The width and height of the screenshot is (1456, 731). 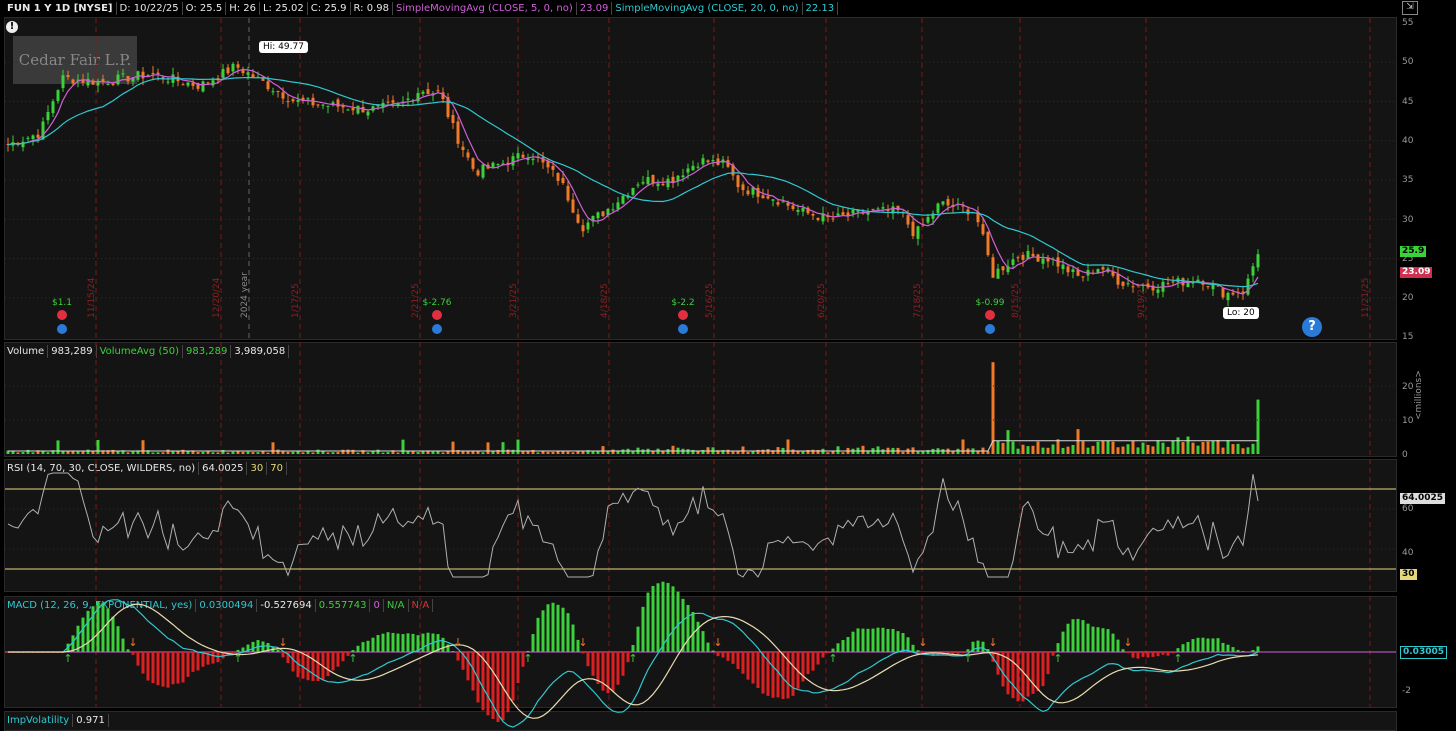 What do you see at coordinates (1366, 298) in the screenshot?
I see `date-label: 11/21/25` at bounding box center [1366, 298].